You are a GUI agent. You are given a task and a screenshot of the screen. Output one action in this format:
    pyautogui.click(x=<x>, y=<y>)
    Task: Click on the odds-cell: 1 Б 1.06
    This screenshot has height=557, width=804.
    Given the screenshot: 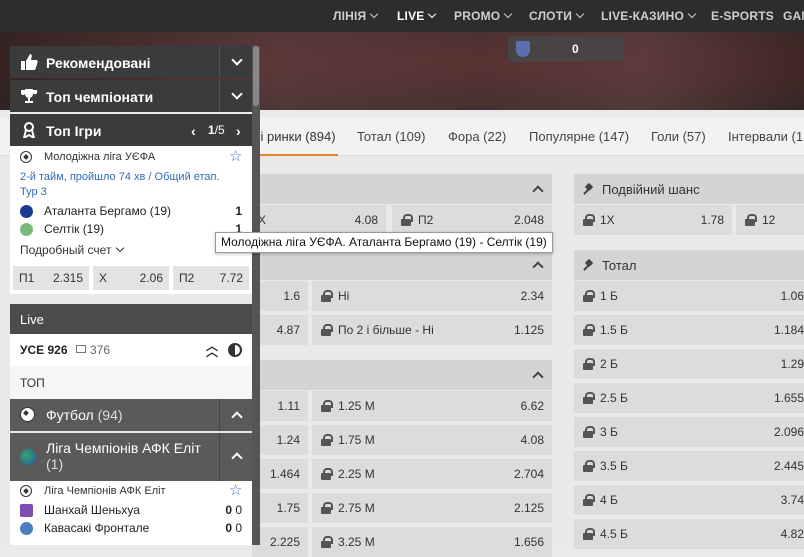 What is the action you would take?
    pyautogui.click(x=689, y=296)
    